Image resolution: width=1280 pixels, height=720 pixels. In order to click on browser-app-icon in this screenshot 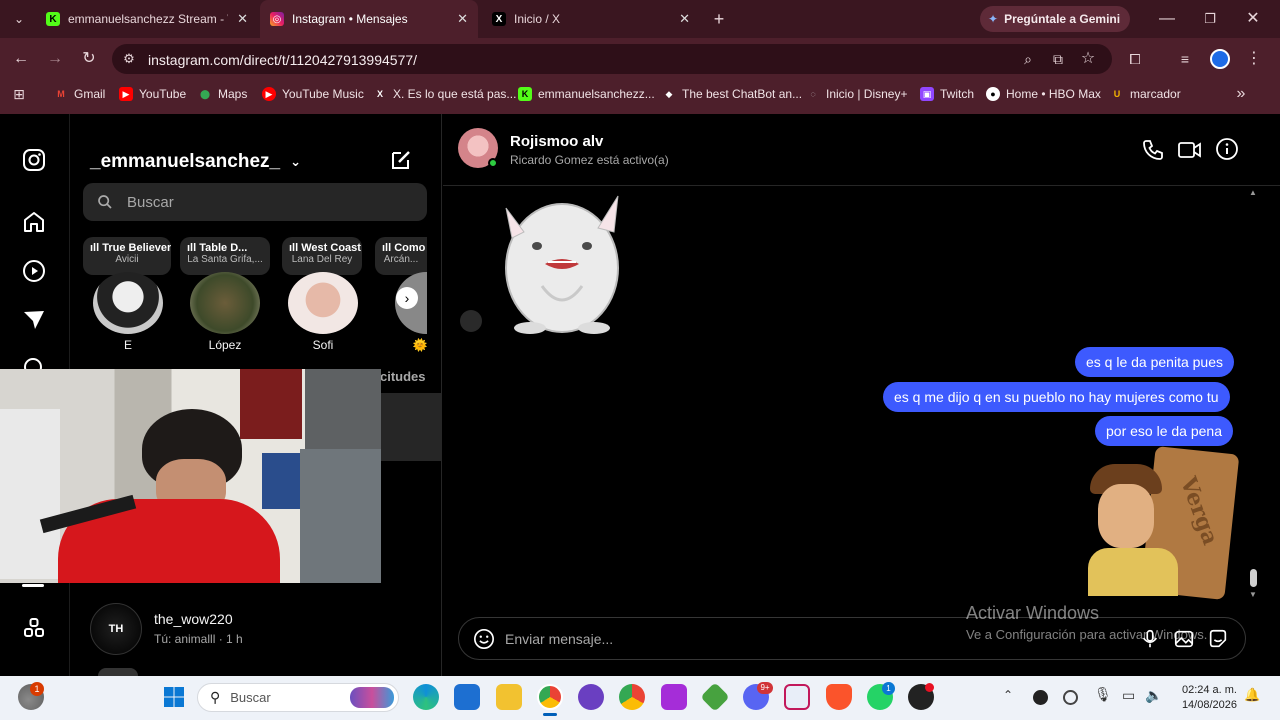, I will do `click(591, 697)`.